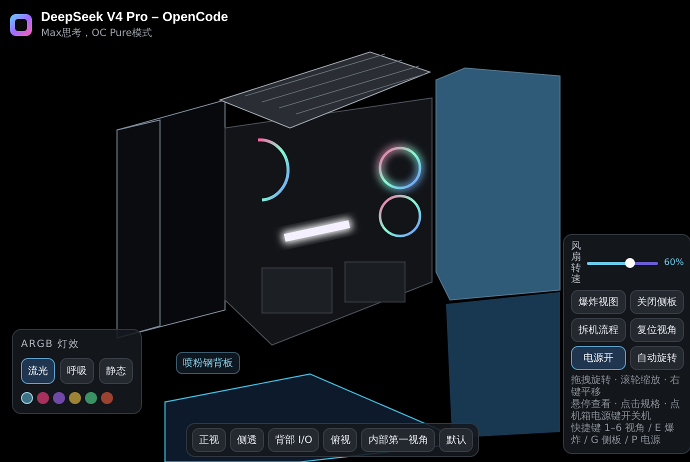 This screenshot has height=462, width=690. Describe the element at coordinates (294, 440) in the screenshot. I see `view-button: 背部 I/O` at that location.